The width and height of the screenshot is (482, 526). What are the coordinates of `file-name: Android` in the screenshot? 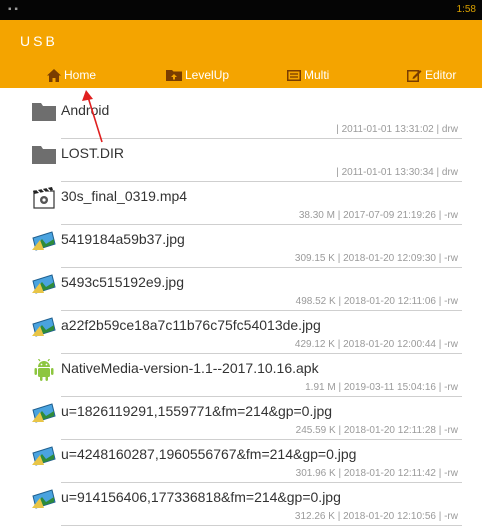 It's located at (85, 110).